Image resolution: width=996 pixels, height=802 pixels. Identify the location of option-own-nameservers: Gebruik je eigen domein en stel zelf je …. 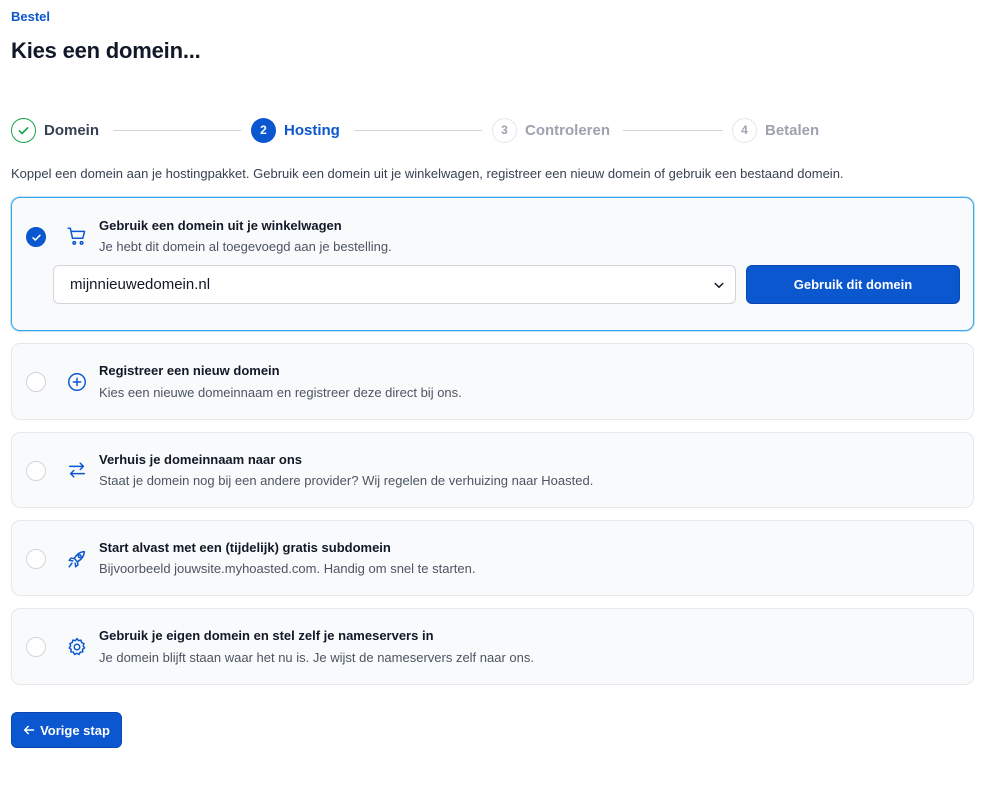
(492, 646).